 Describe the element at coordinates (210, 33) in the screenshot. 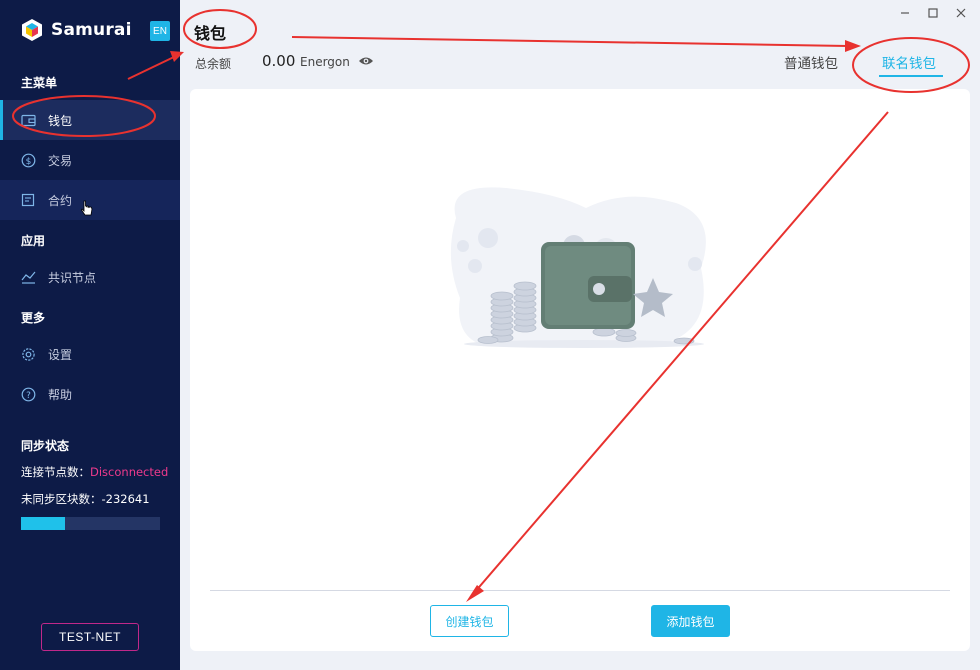

I see `page-title: 钱包` at that location.